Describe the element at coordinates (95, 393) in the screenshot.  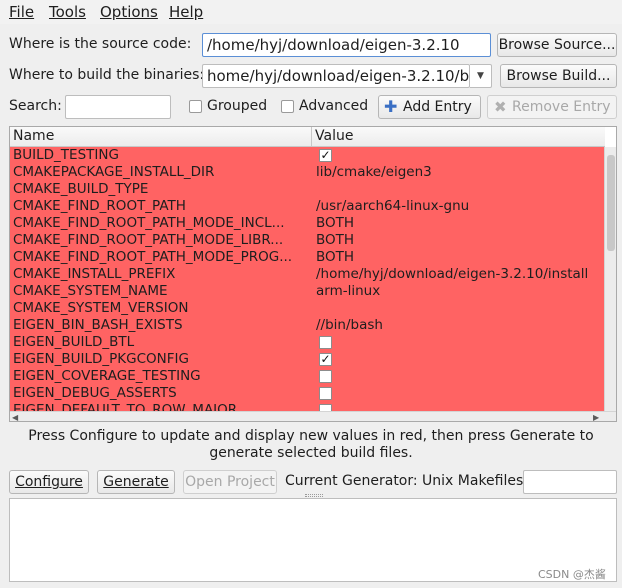
I see `row-name: EIGEN_DEBUG_ASSERTS` at that location.